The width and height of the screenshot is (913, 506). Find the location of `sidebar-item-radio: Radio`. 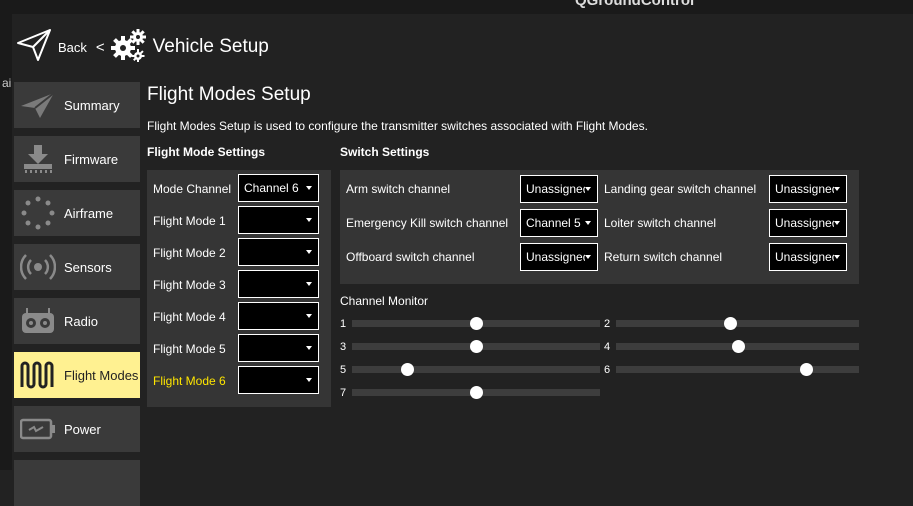

sidebar-item-radio: Radio is located at coordinates (77, 321).